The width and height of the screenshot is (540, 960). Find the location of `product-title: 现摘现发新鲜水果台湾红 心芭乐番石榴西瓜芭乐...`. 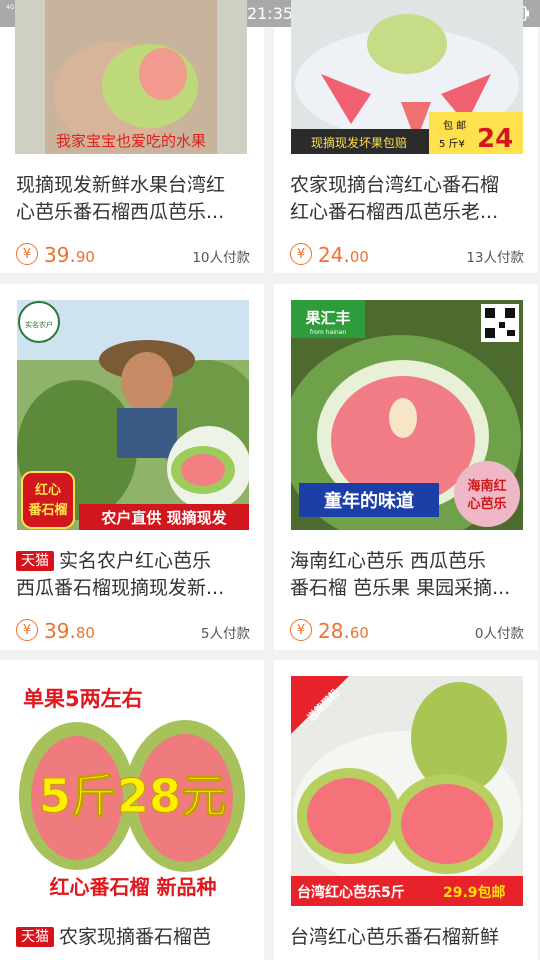

product-title: 现摘现发新鲜水果台湾红 心芭乐番石榴西瓜芭乐... is located at coordinates (135, 199).